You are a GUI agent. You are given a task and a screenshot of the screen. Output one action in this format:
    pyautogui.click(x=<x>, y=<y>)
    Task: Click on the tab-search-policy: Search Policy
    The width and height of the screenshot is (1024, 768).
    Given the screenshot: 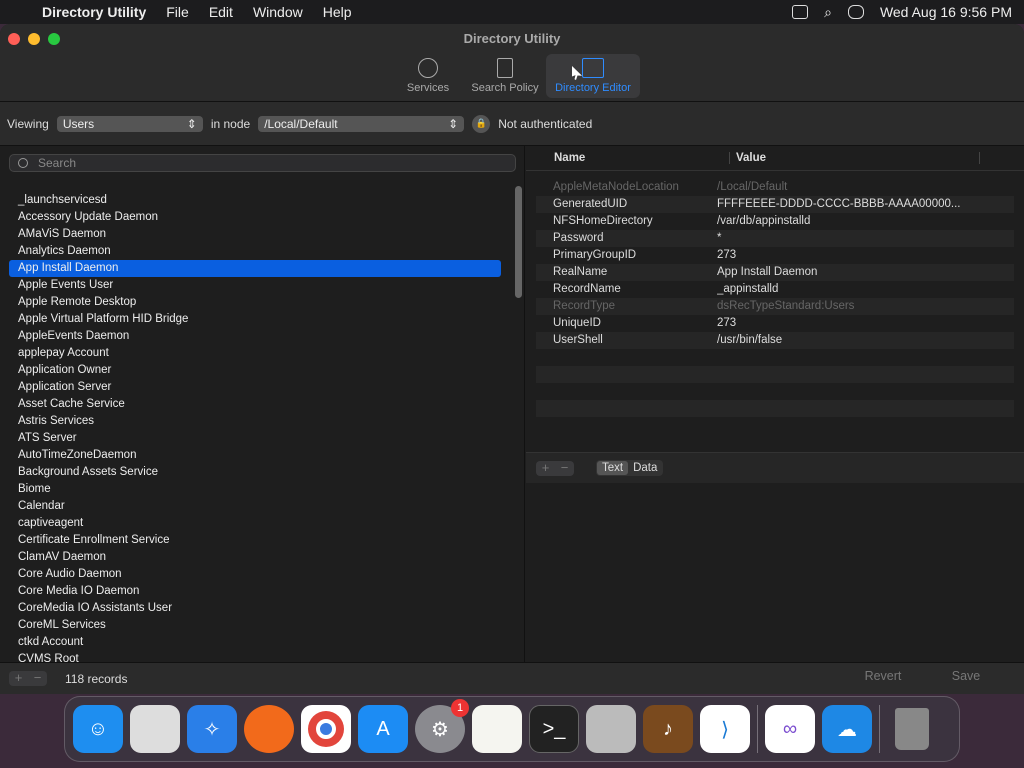 What is the action you would take?
    pyautogui.click(x=505, y=76)
    